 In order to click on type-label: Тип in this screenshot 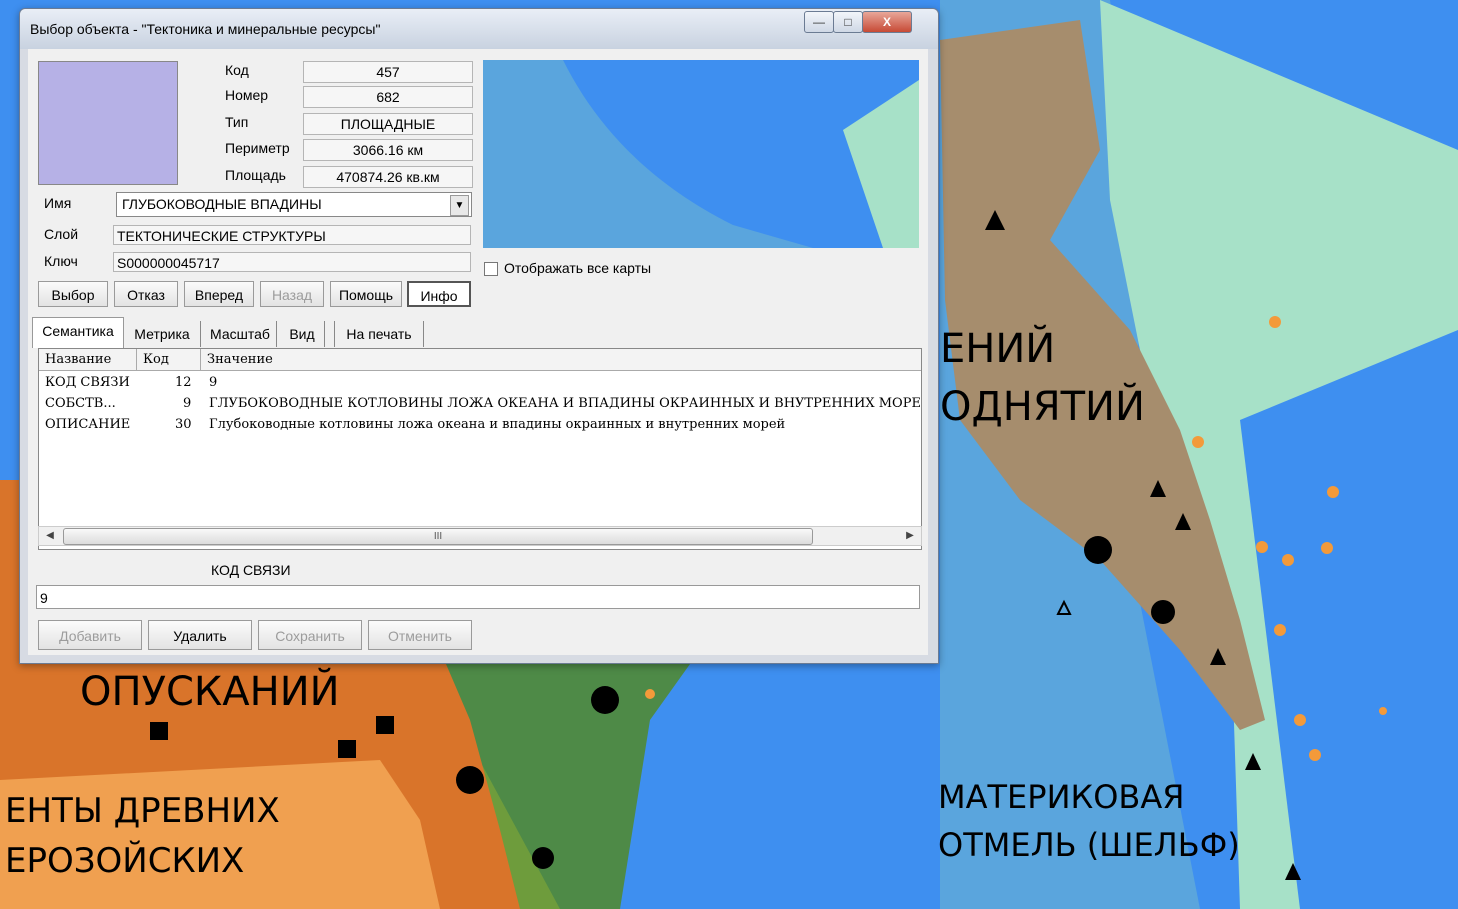, I will do `click(237, 122)`.